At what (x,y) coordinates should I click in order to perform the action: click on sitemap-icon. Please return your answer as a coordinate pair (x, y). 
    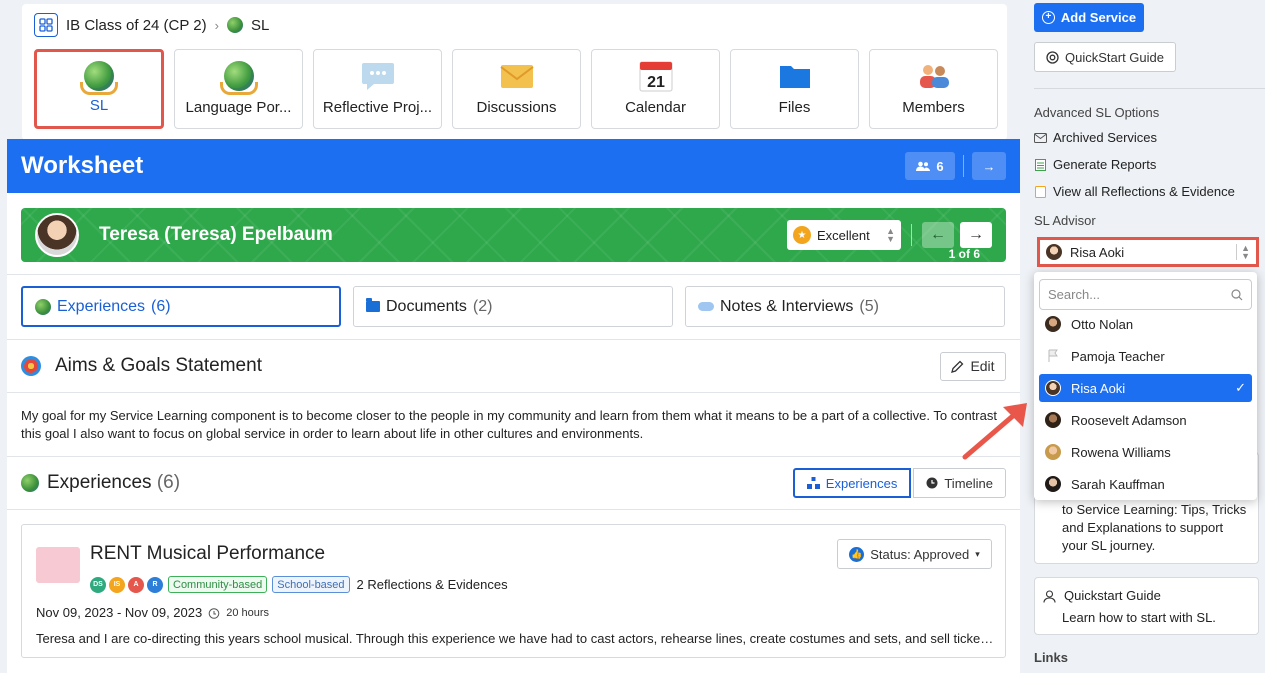
    Looking at the image, I should click on (813, 483).